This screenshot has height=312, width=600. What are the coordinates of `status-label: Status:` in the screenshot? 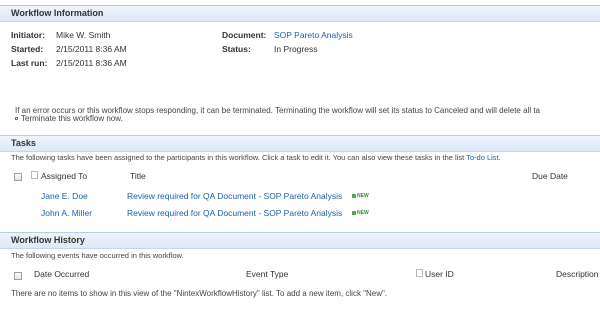 It's located at (236, 49).